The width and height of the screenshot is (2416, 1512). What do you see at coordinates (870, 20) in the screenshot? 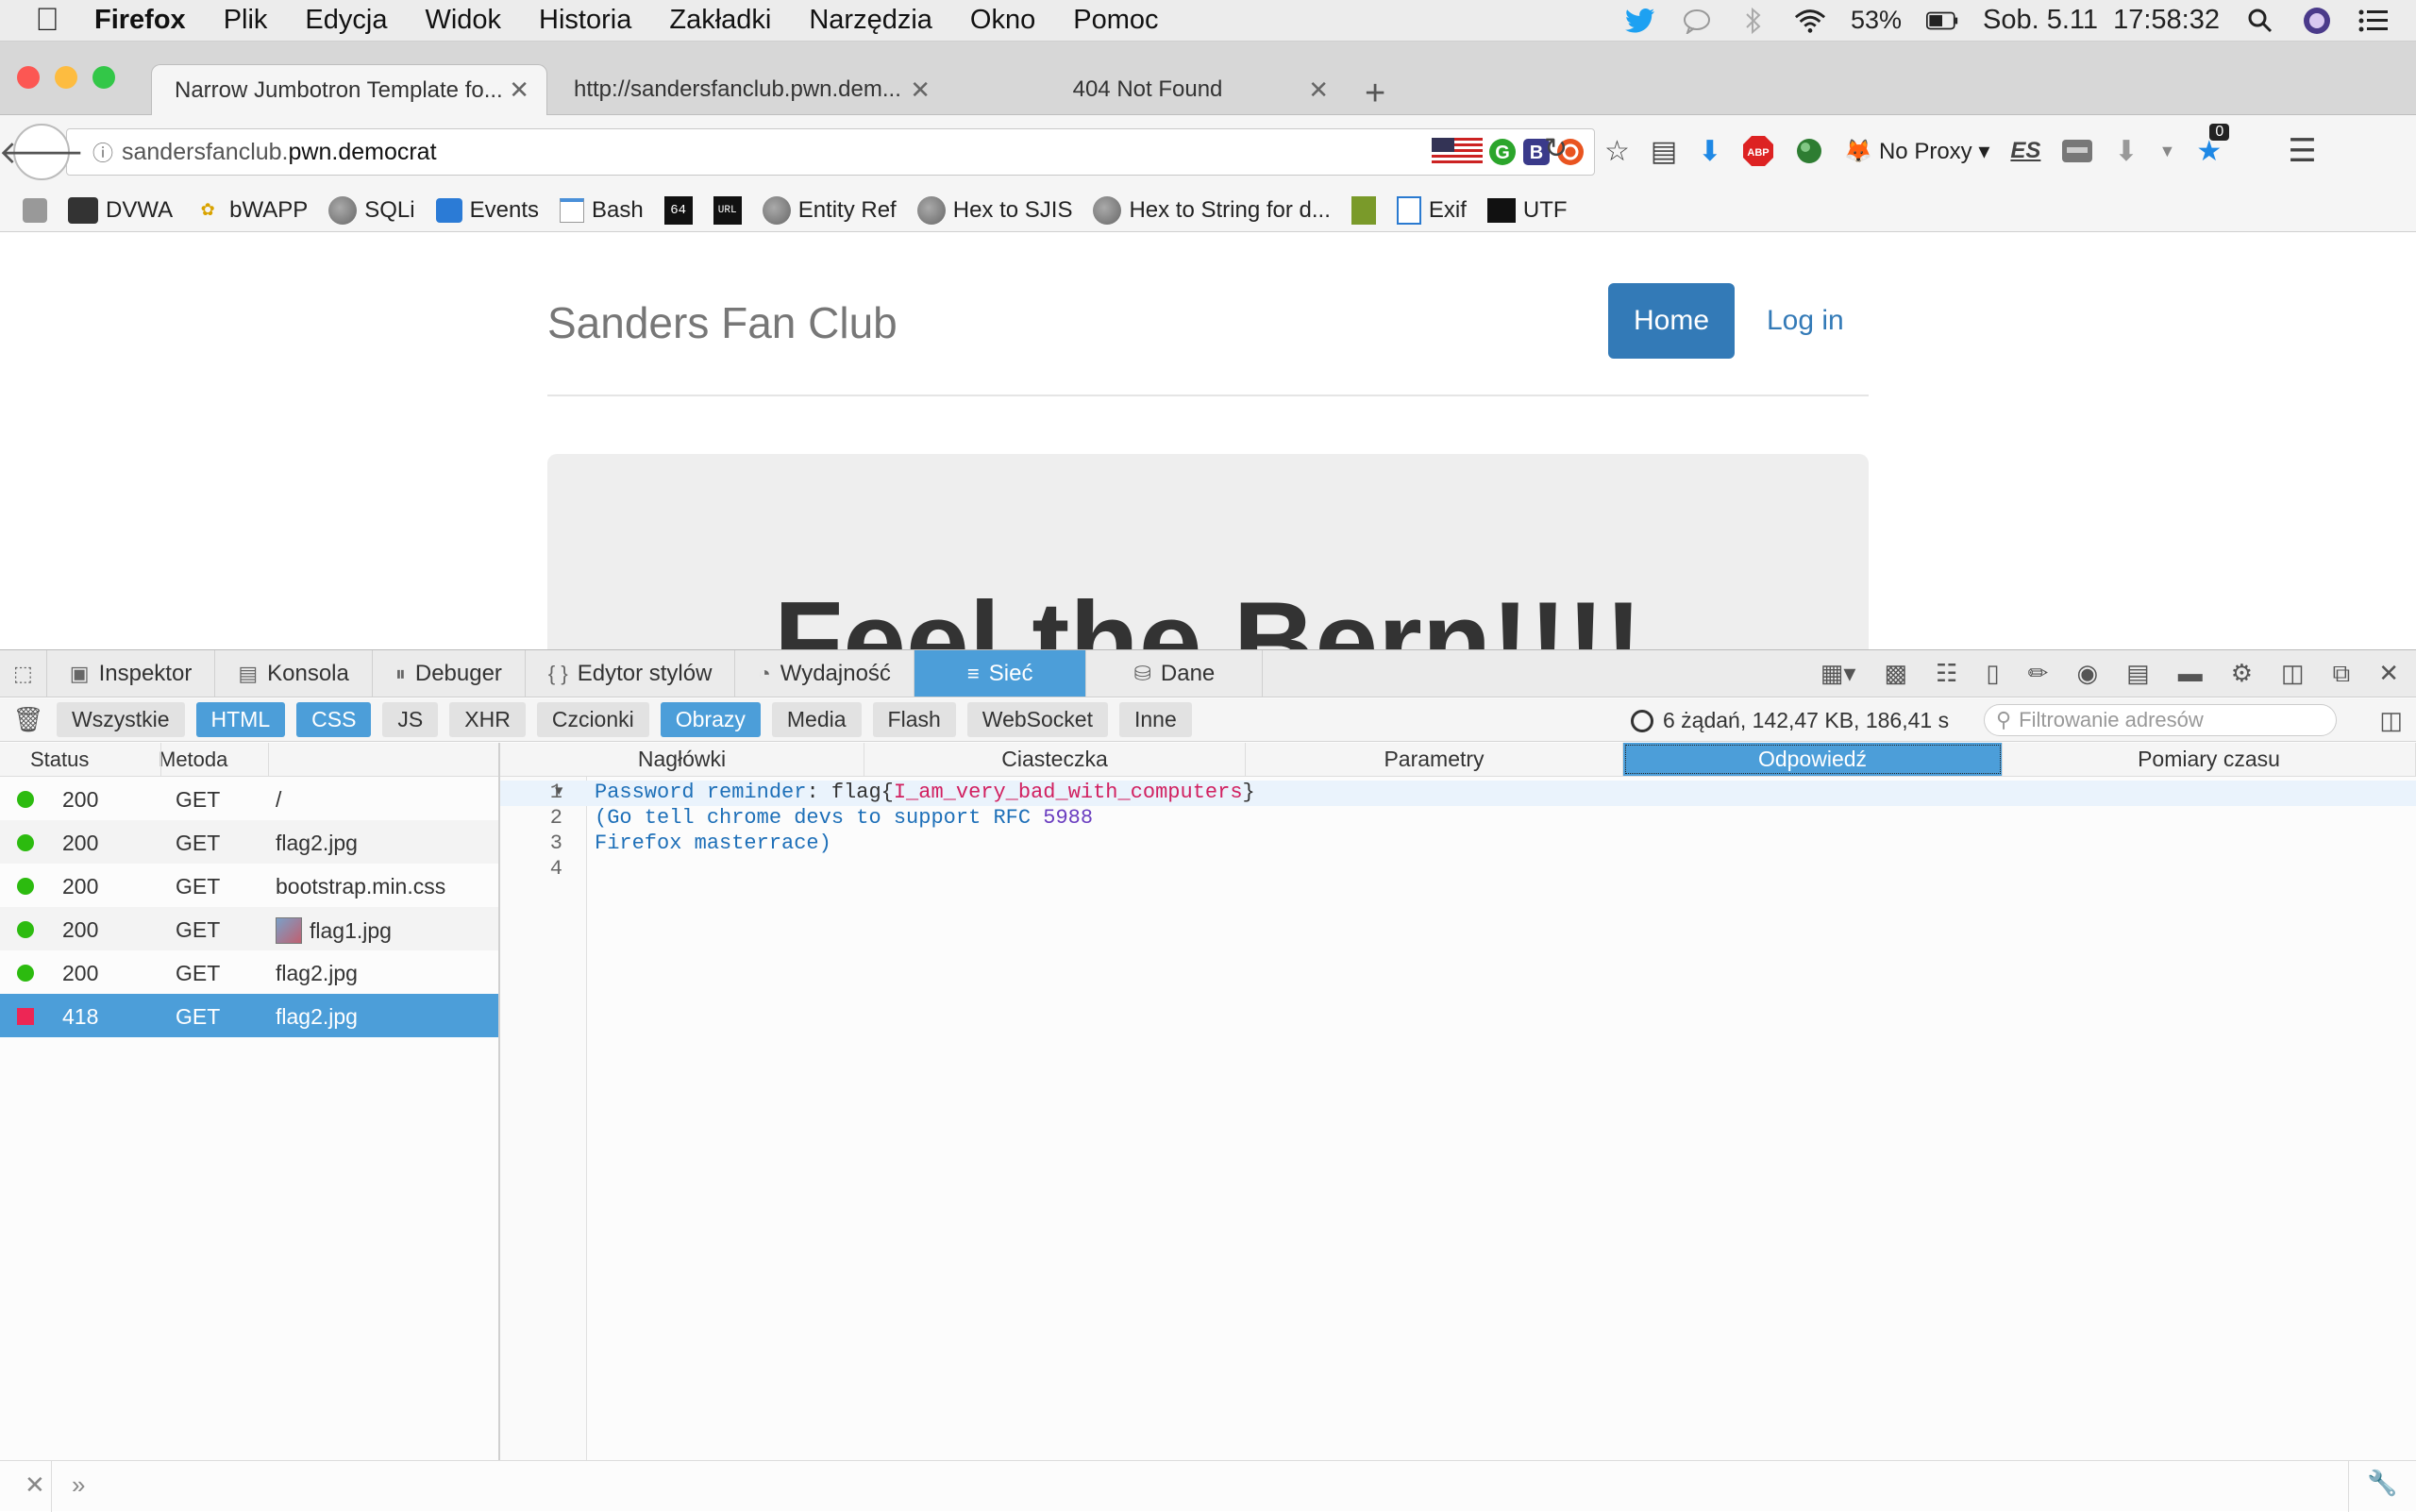
I see `menu-narzedzia: Narzędzia` at bounding box center [870, 20].